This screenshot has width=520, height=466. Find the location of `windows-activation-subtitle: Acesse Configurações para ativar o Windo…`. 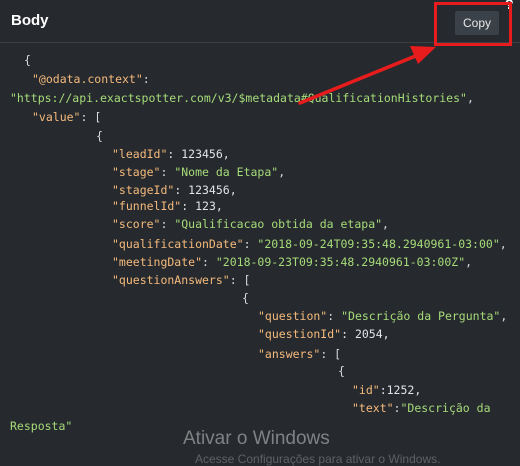

windows-activation-subtitle: Acesse Configurações para ativar o Windo… is located at coordinates (318, 459).